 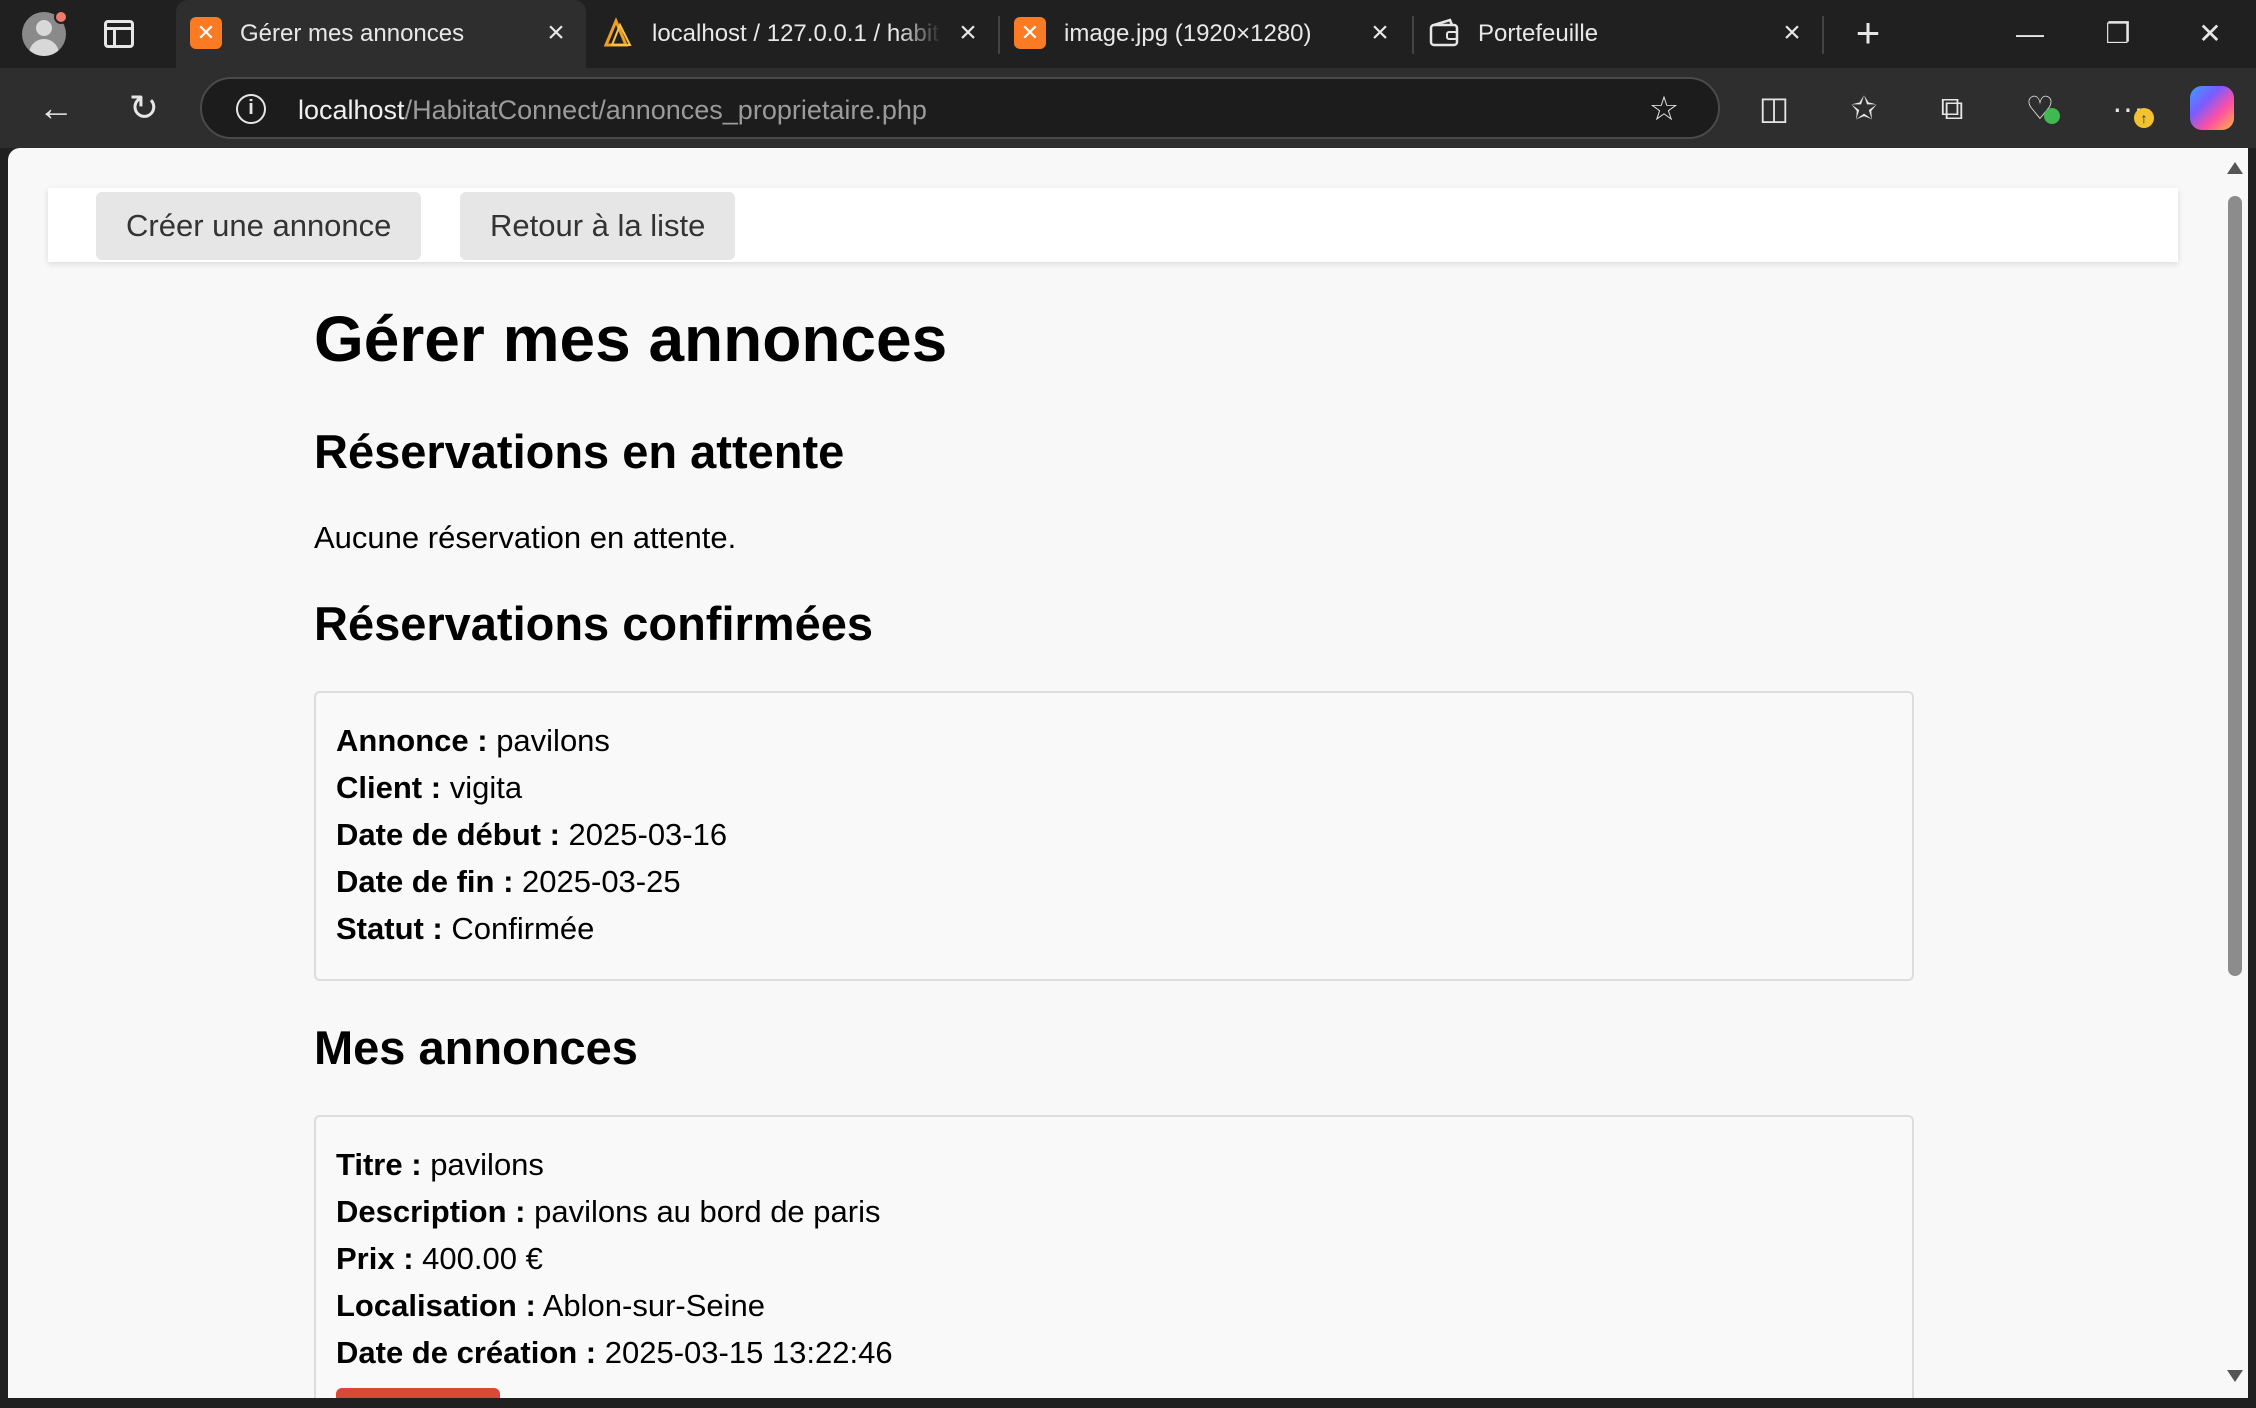 What do you see at coordinates (1774, 108) in the screenshot?
I see `split-screen-icon: ◫` at bounding box center [1774, 108].